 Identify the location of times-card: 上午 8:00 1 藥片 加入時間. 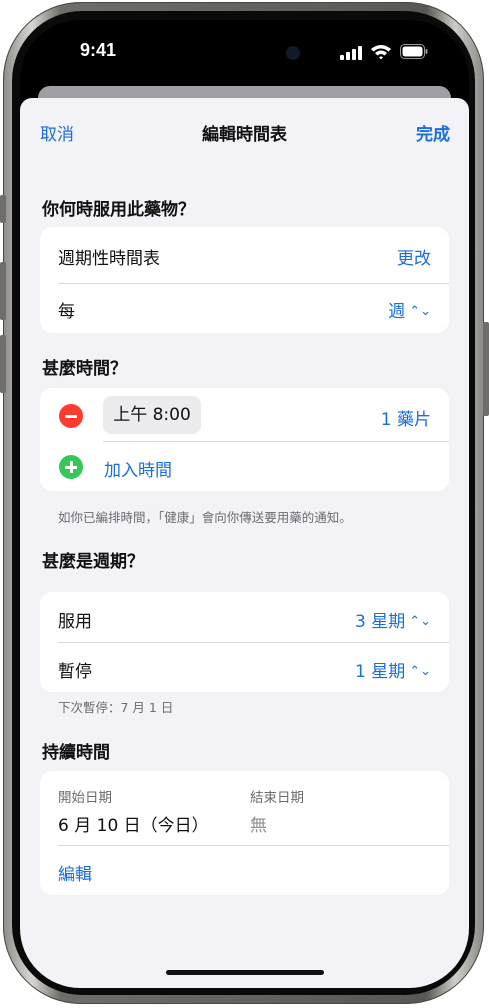
(244, 439).